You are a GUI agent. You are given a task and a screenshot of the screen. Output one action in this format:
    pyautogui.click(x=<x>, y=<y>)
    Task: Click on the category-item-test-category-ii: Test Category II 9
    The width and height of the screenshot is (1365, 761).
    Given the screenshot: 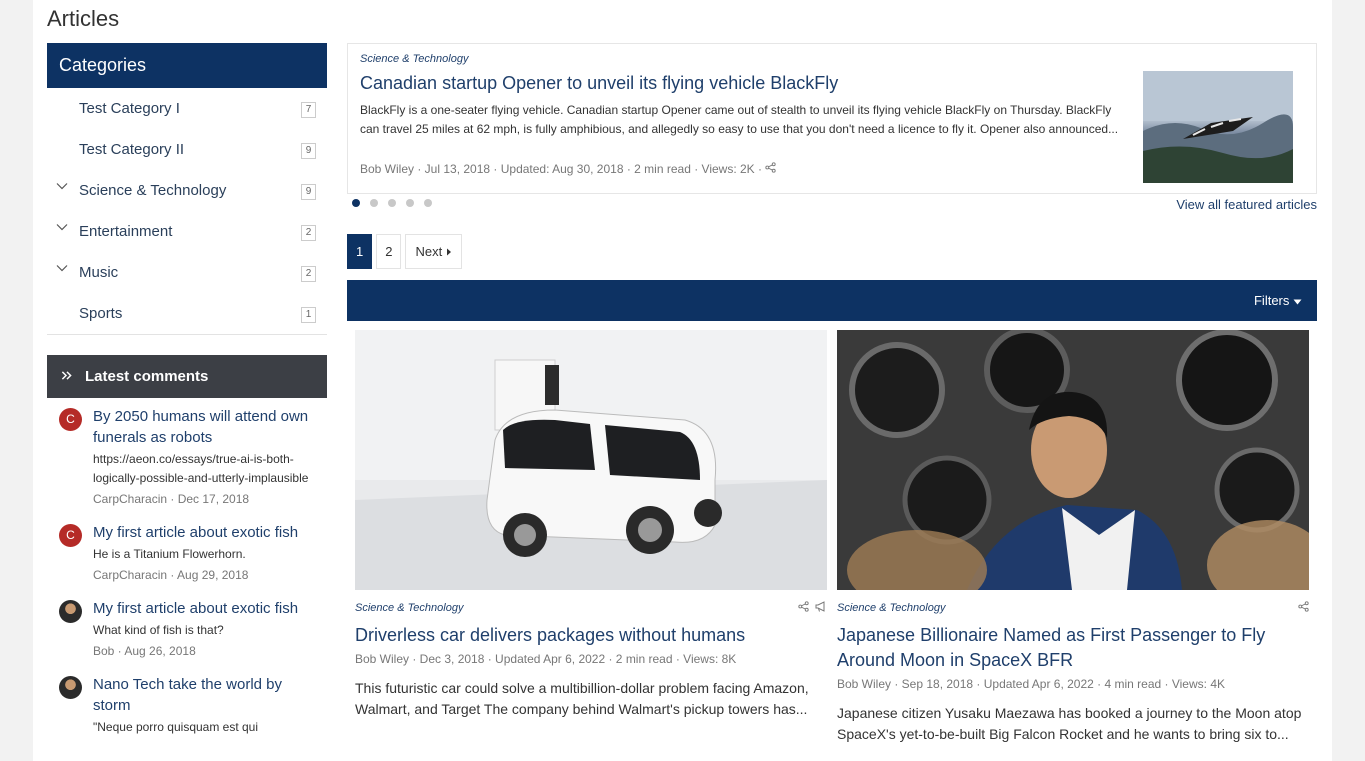 What is the action you would take?
    pyautogui.click(x=187, y=149)
    